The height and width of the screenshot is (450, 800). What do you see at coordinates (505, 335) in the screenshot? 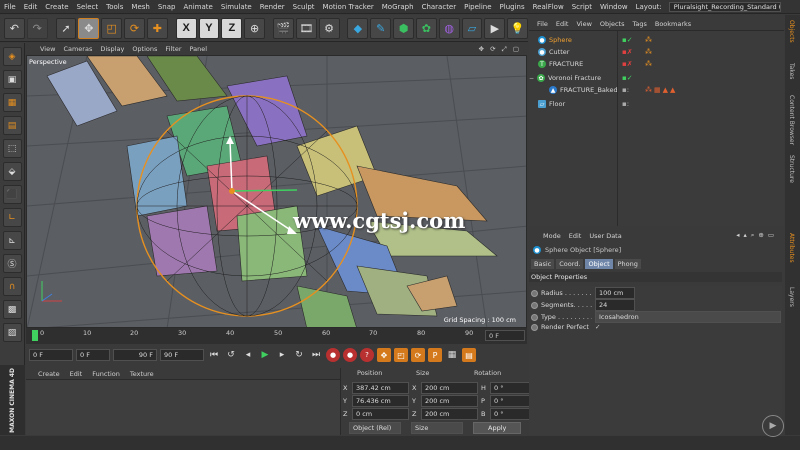
I see `current-frame-field: 0 F` at bounding box center [505, 335].